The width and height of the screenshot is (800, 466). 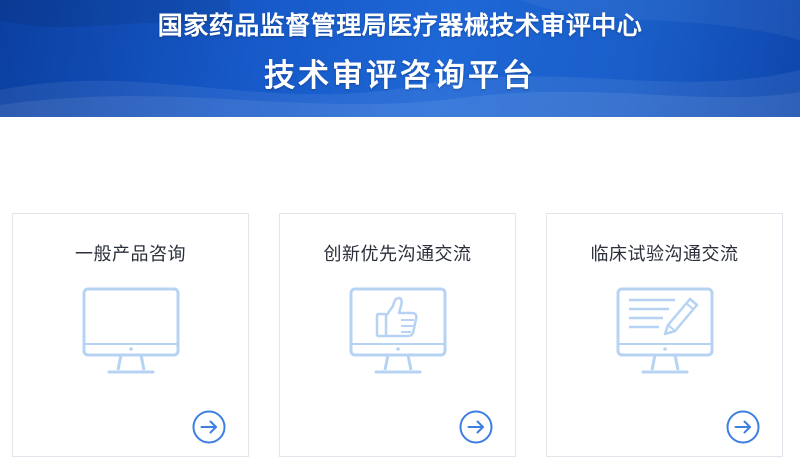 I want to click on card-title: 创新优先沟通交流, so click(x=397, y=254).